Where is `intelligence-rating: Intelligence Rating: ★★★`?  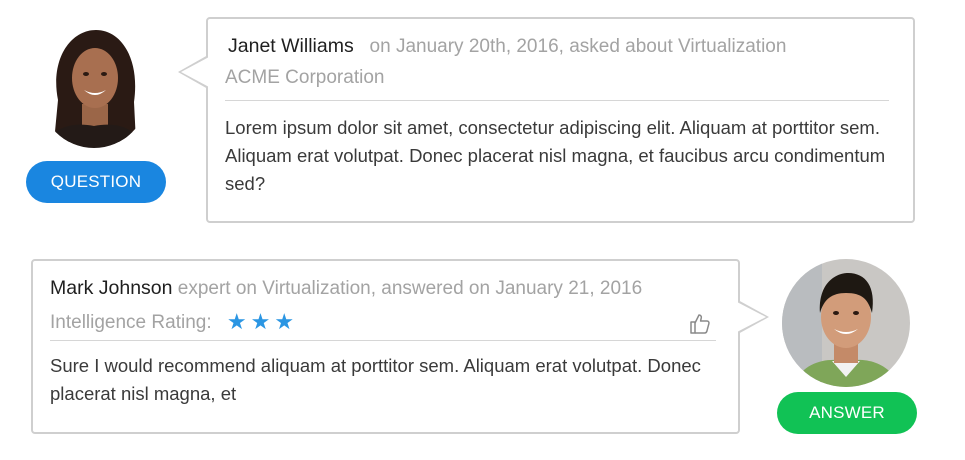 intelligence-rating: Intelligence Rating: ★★★ is located at coordinates (174, 322).